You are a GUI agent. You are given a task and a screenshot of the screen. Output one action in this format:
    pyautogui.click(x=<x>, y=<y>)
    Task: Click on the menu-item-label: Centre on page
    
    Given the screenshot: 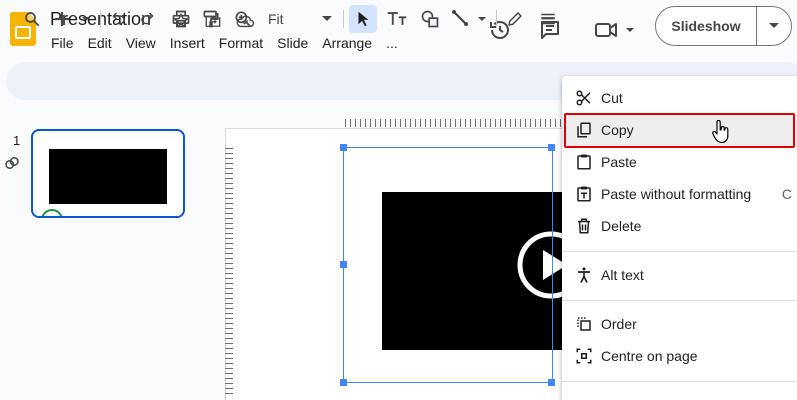 What is the action you would take?
    pyautogui.click(x=649, y=356)
    